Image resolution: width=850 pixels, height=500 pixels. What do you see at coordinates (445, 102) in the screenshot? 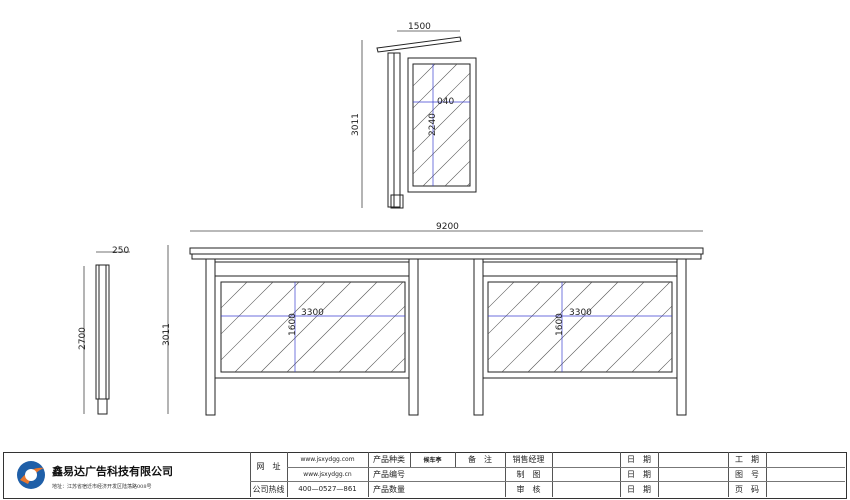
I see `dim-top-panel-width: 040` at bounding box center [445, 102].